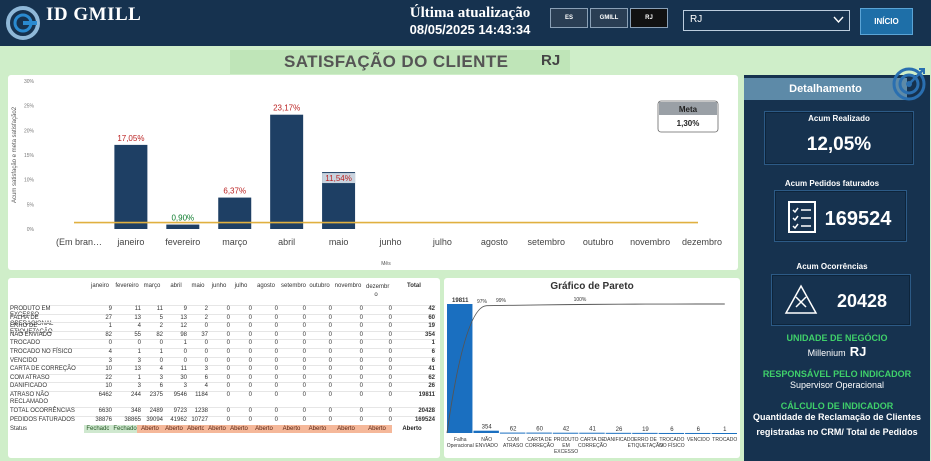 This screenshot has width=931, height=461. What do you see at coordinates (98, 429) in the screenshot?
I see `status-cell: Fechado` at bounding box center [98, 429].